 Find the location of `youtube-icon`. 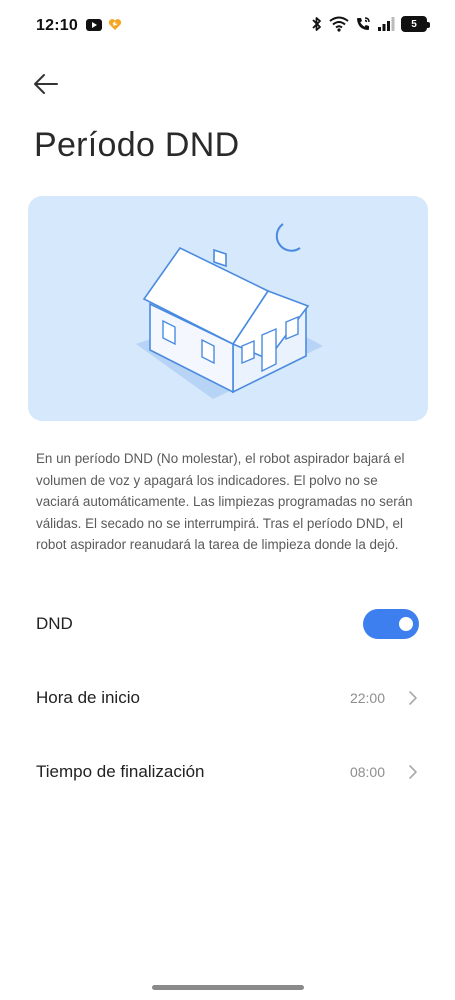

youtube-icon is located at coordinates (94, 24).